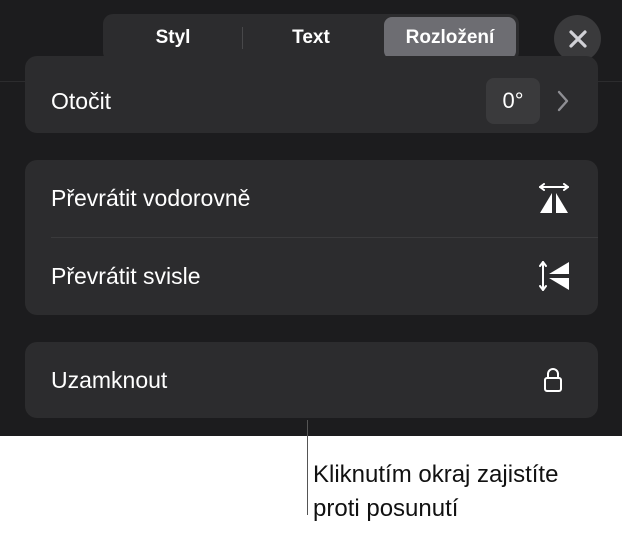 The height and width of the screenshot is (535, 622). I want to click on tab-styl: Styl, so click(173, 38).